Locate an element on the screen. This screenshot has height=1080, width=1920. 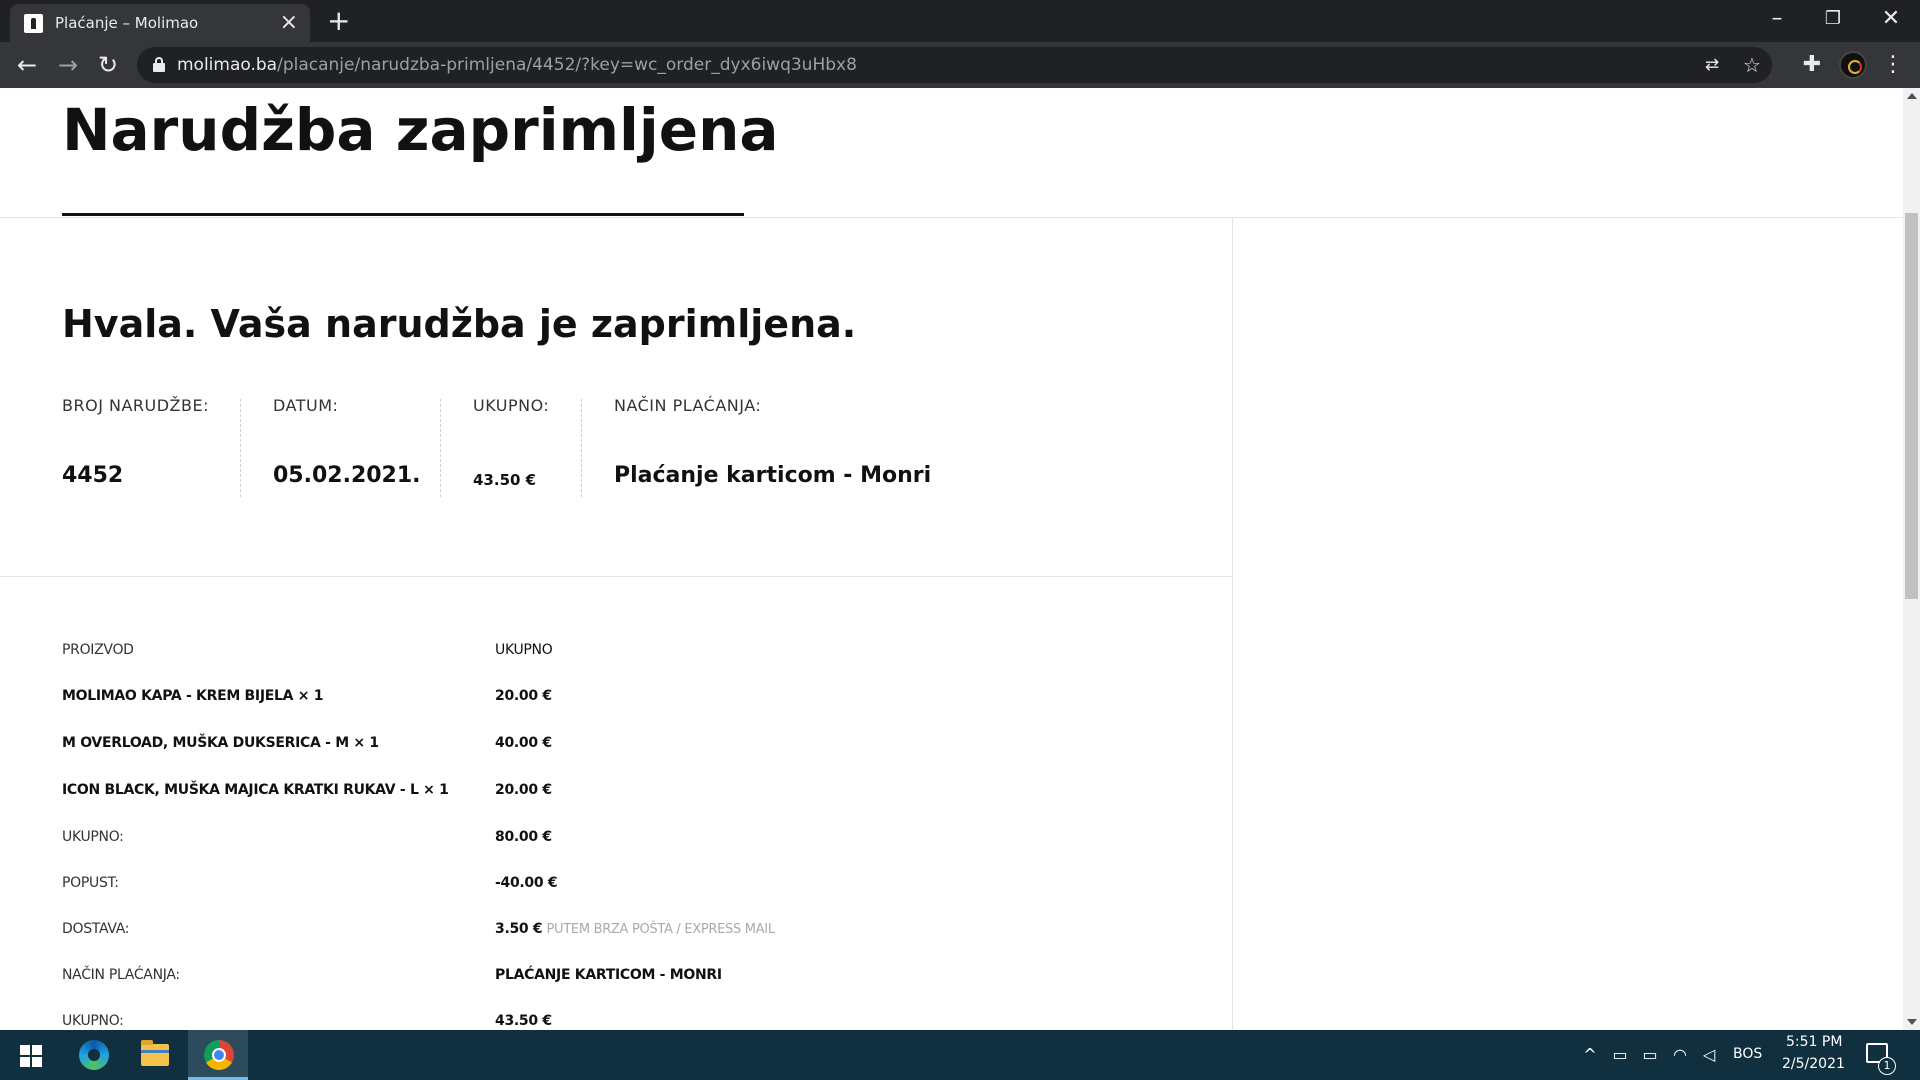
taskbar-file-explorer is located at coordinates (155, 1055).